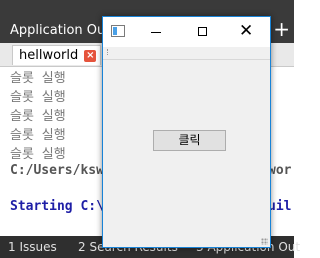  I want to click on minimize-icon, so click(156, 32).